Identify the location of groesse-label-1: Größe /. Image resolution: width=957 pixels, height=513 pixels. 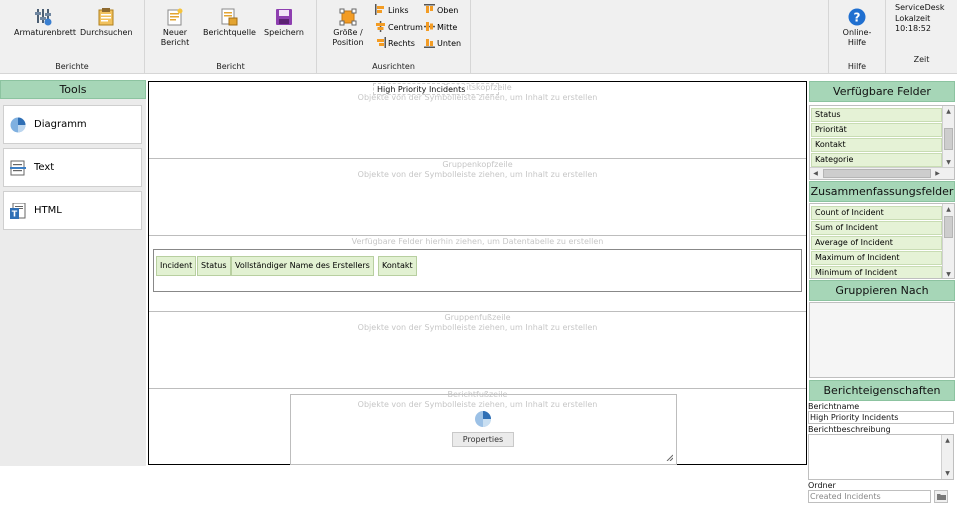
(348, 32).